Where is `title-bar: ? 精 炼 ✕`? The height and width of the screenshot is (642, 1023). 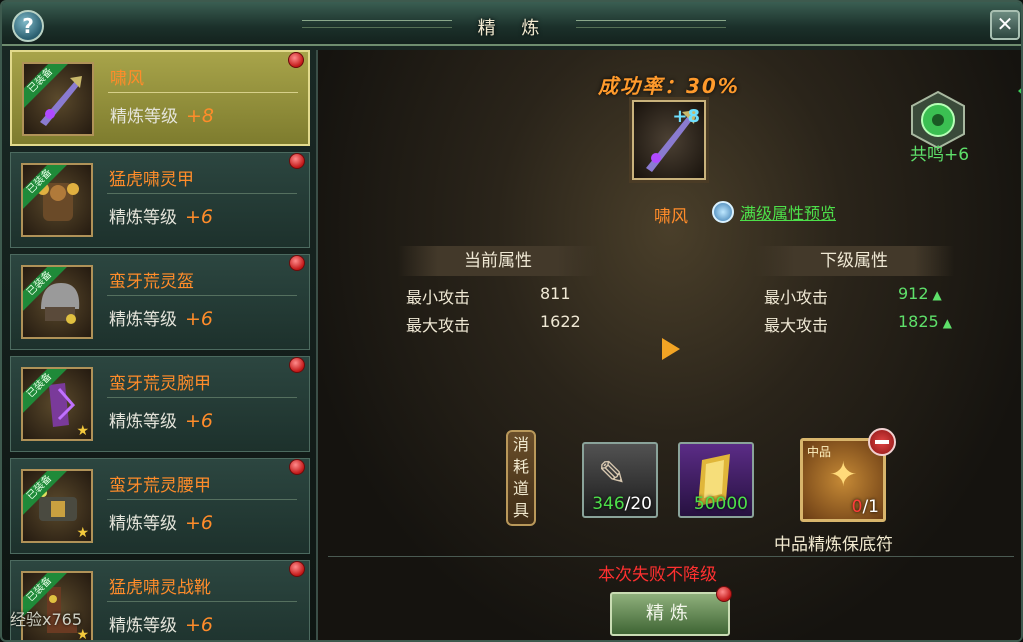
title-bar: ? 精 炼 ✕ is located at coordinates (511, 24).